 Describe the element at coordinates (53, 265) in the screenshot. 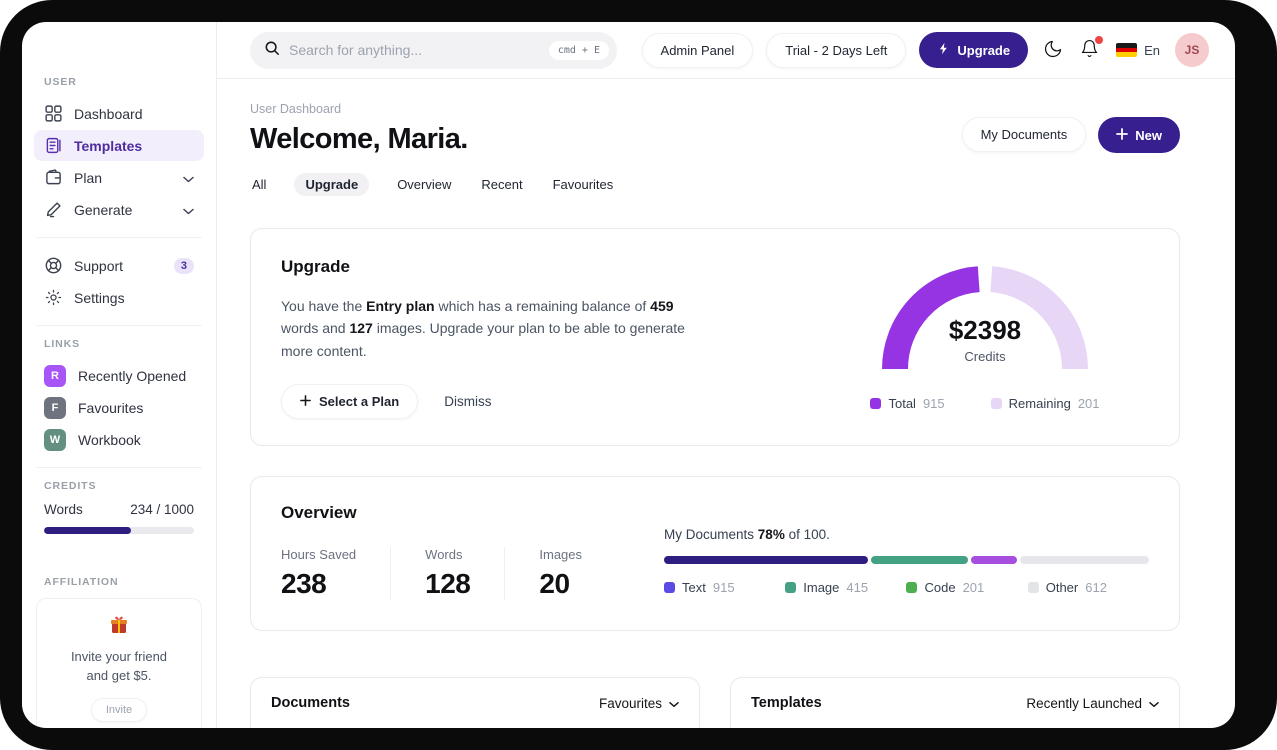

I see `support-lifebuoy-icon` at that location.